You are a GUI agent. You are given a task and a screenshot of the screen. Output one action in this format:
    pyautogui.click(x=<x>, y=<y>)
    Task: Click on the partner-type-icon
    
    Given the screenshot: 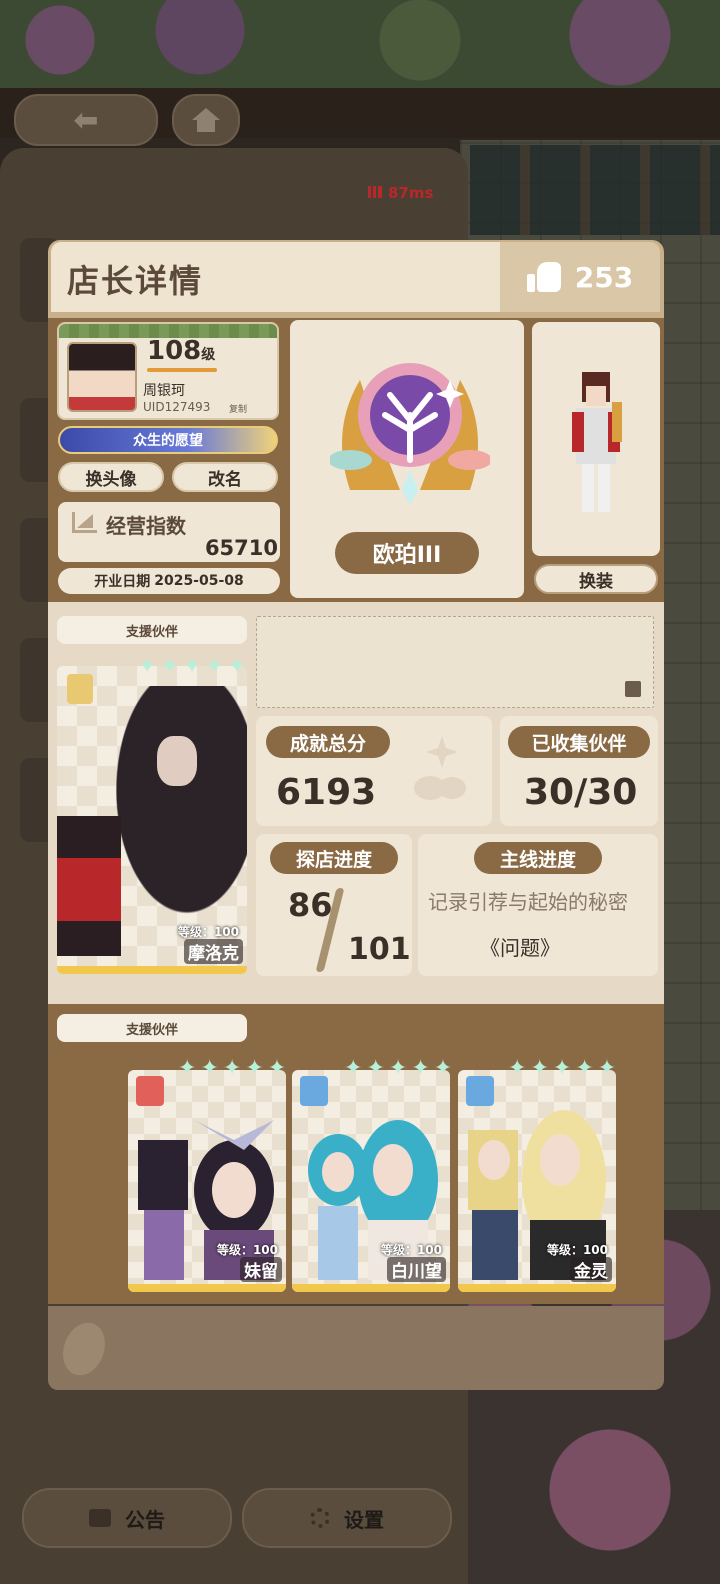 What is the action you would take?
    pyautogui.click(x=80, y=689)
    